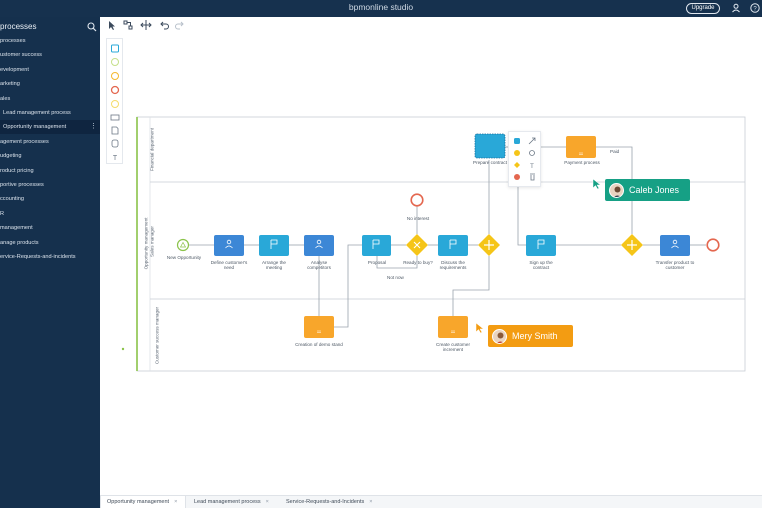 The width and height of the screenshot is (762, 508). Describe the element at coordinates (490, 162) in the screenshot. I see `label-prepare-contract: Prepare contract` at that location.